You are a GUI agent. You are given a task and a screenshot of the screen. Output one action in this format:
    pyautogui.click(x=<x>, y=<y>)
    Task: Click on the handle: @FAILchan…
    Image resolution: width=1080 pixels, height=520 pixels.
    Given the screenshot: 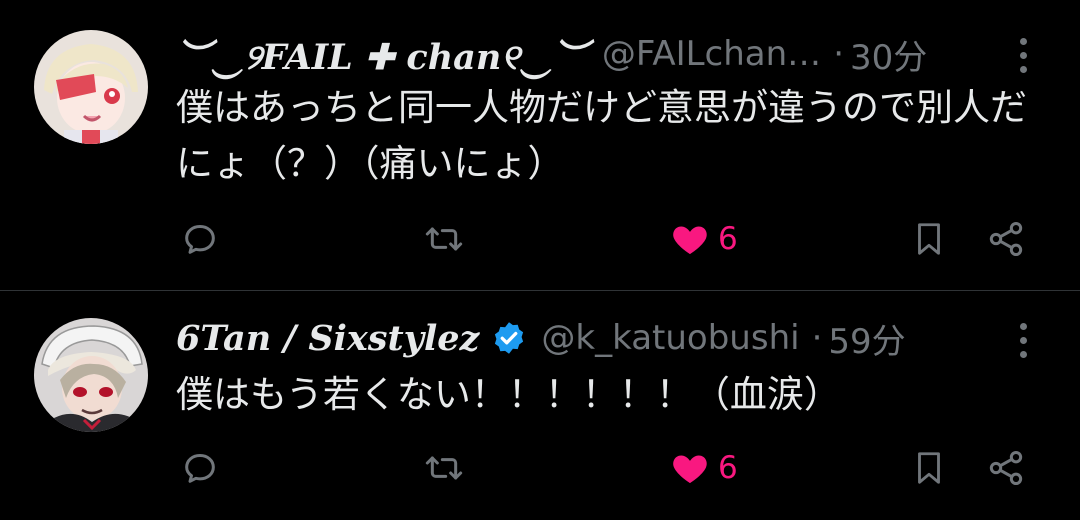 What is the action you would take?
    pyautogui.click(x=711, y=54)
    